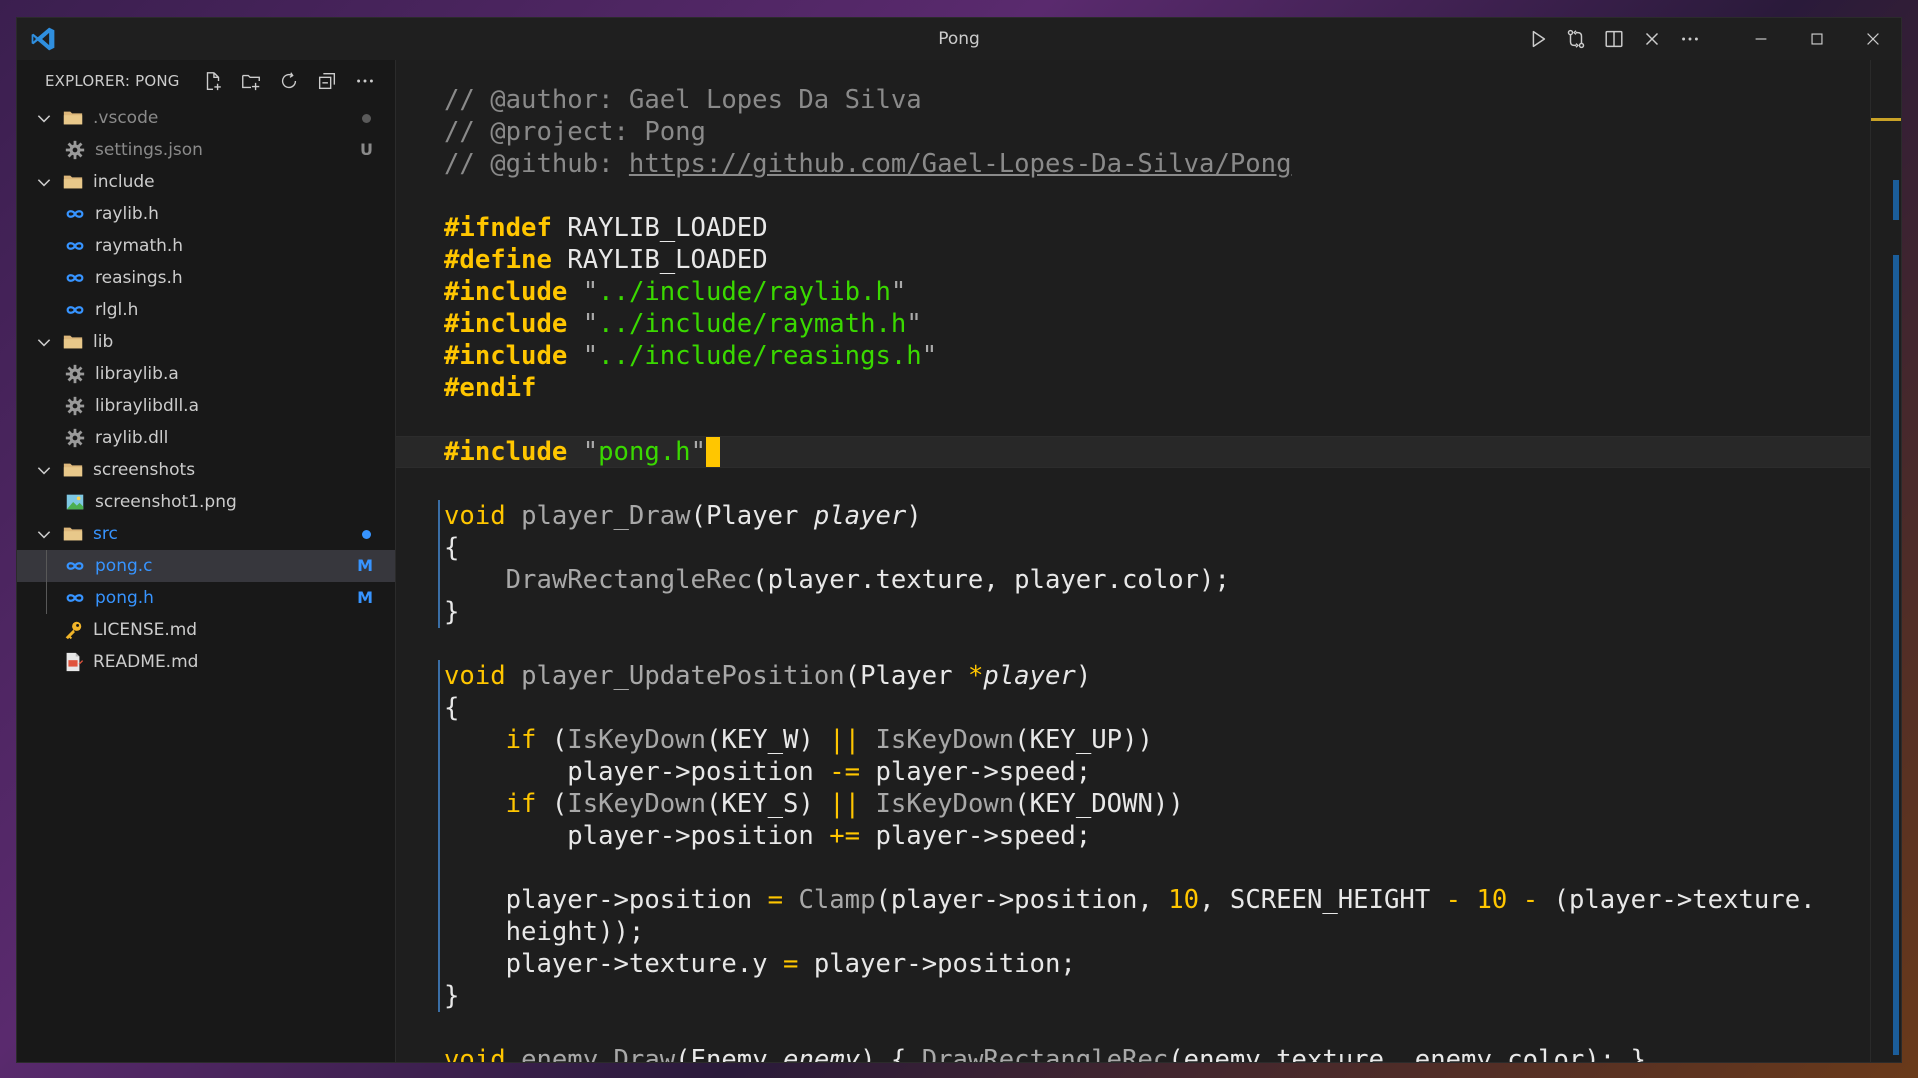  Describe the element at coordinates (475, 676) in the screenshot. I see `code-token: void` at that location.